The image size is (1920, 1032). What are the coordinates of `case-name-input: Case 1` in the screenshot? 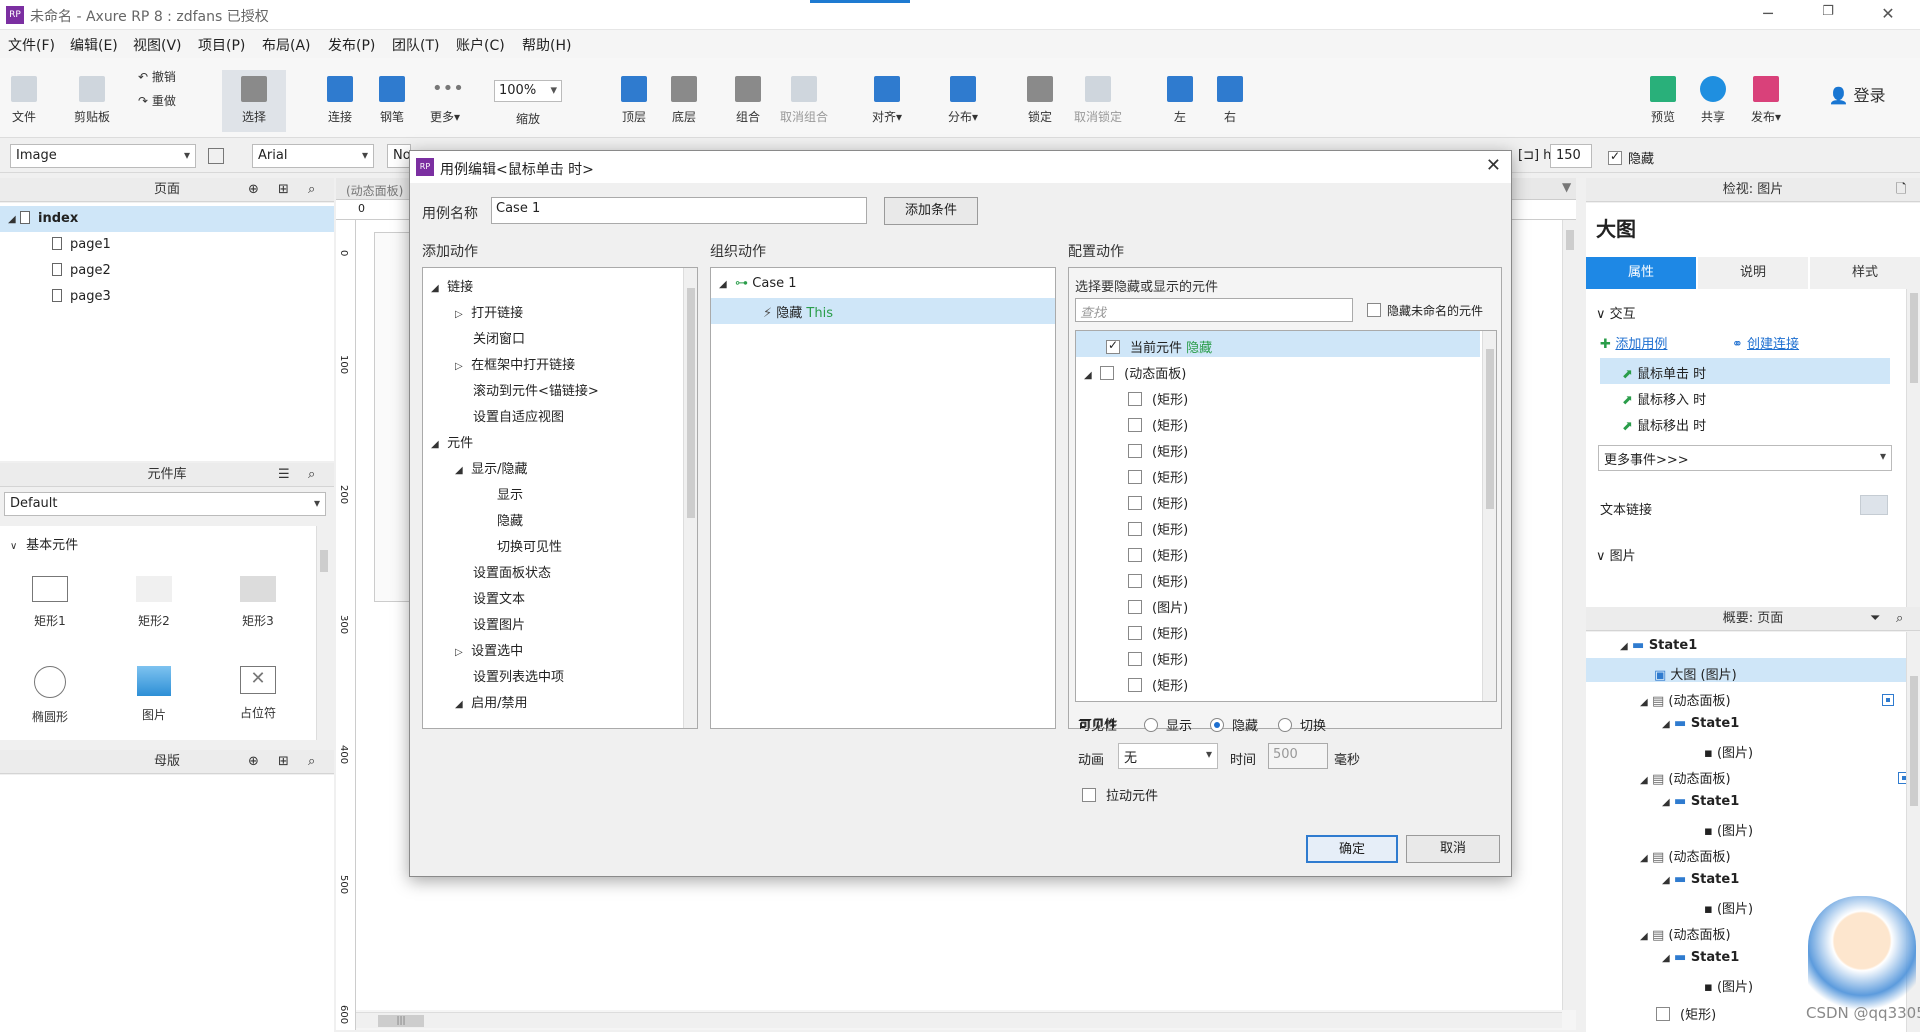 It's located at (679, 210).